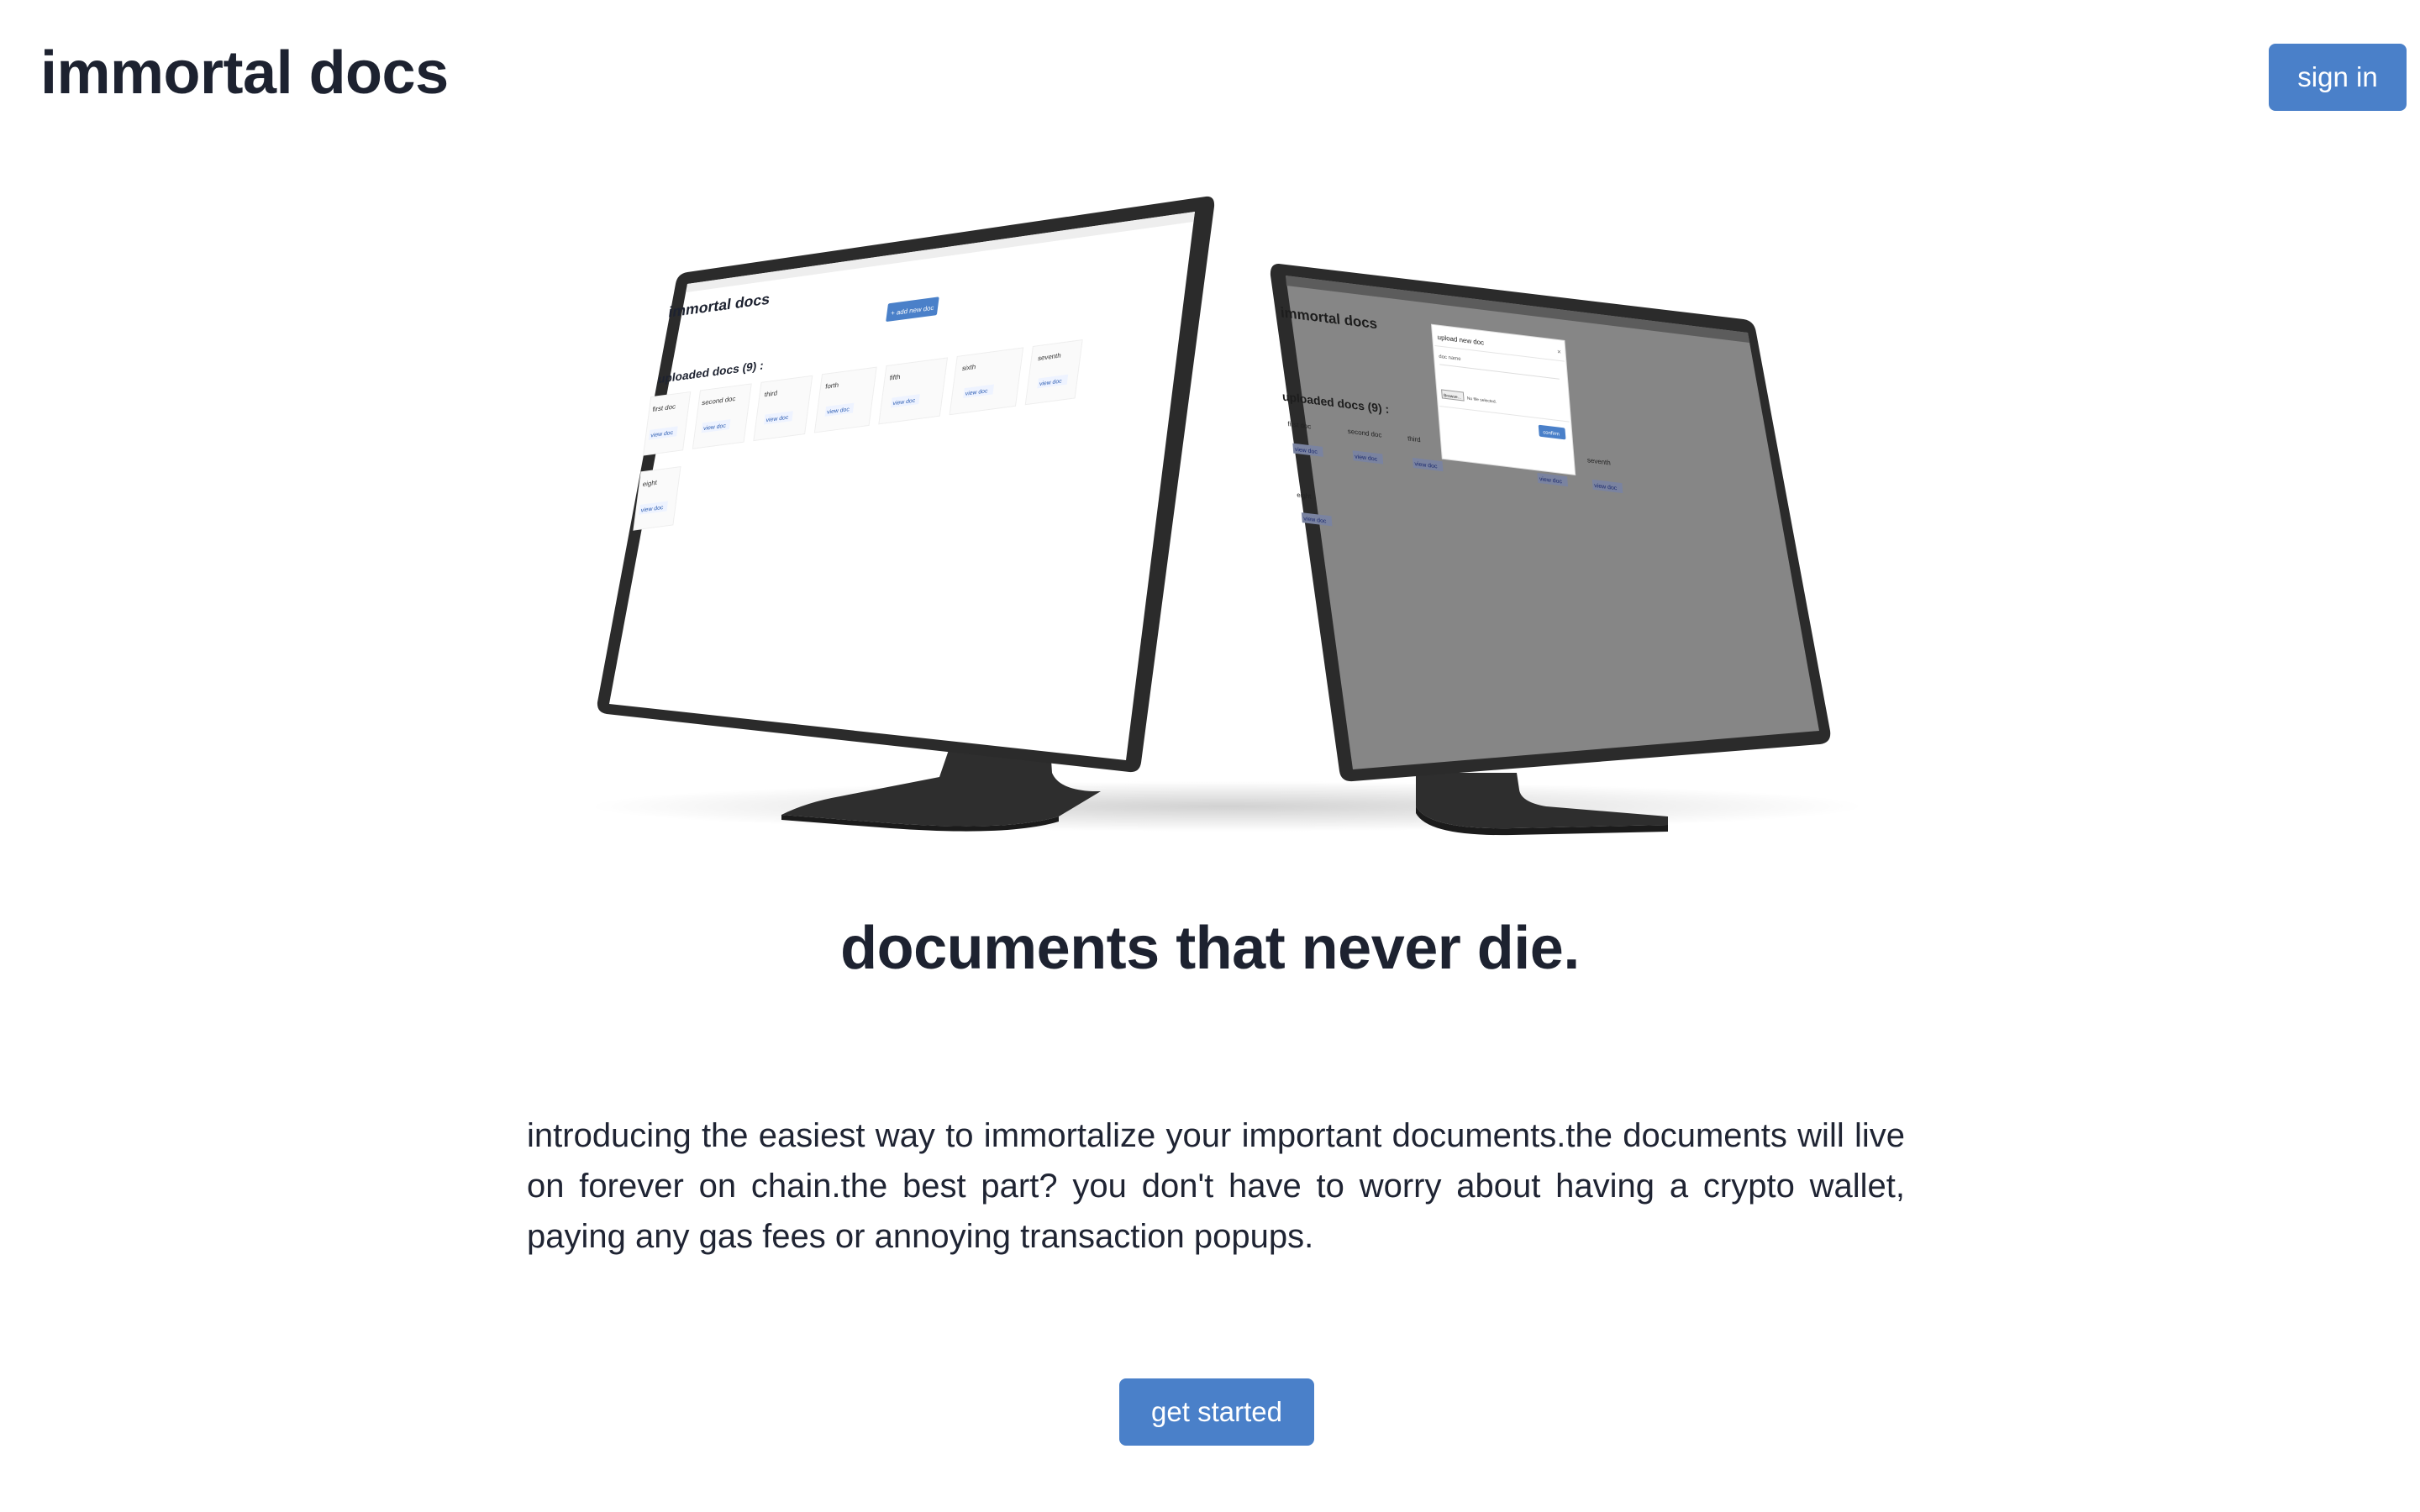 The image size is (2420, 1512). I want to click on sign-in-button: sign in, so click(2338, 77).